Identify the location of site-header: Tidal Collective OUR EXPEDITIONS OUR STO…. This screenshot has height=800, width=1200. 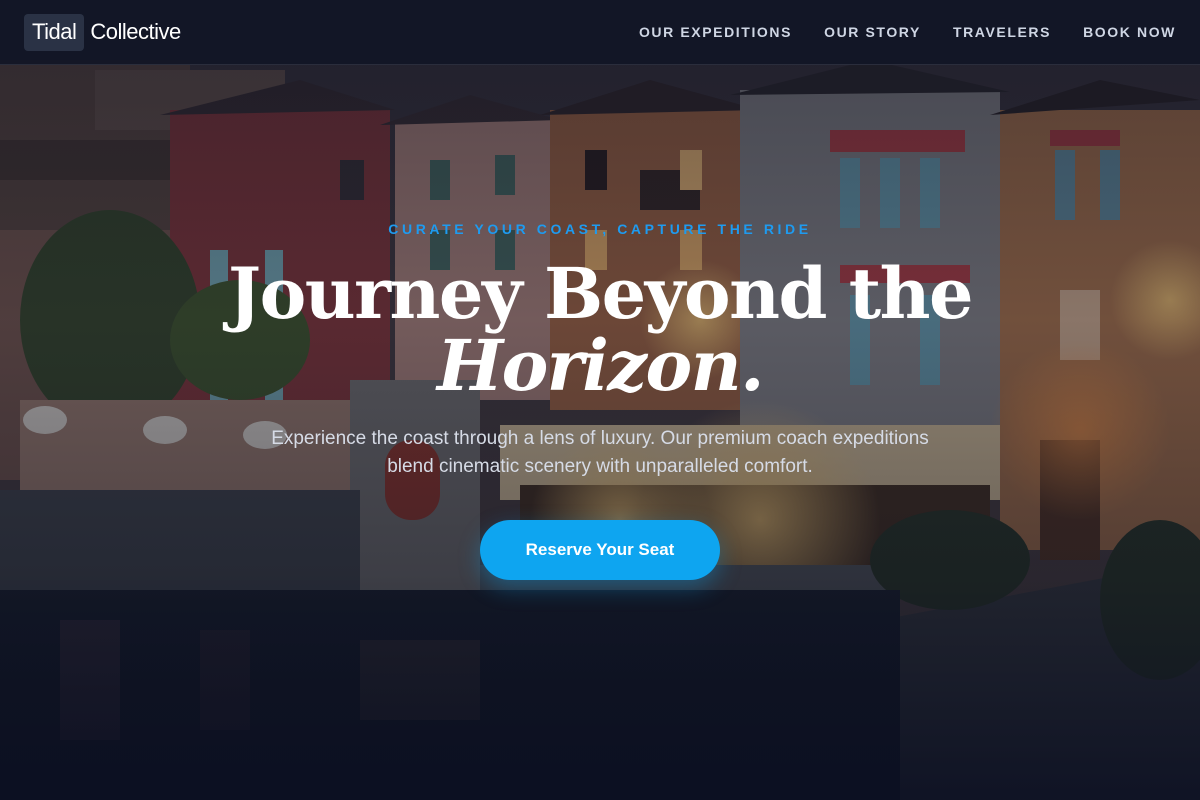
(600, 32).